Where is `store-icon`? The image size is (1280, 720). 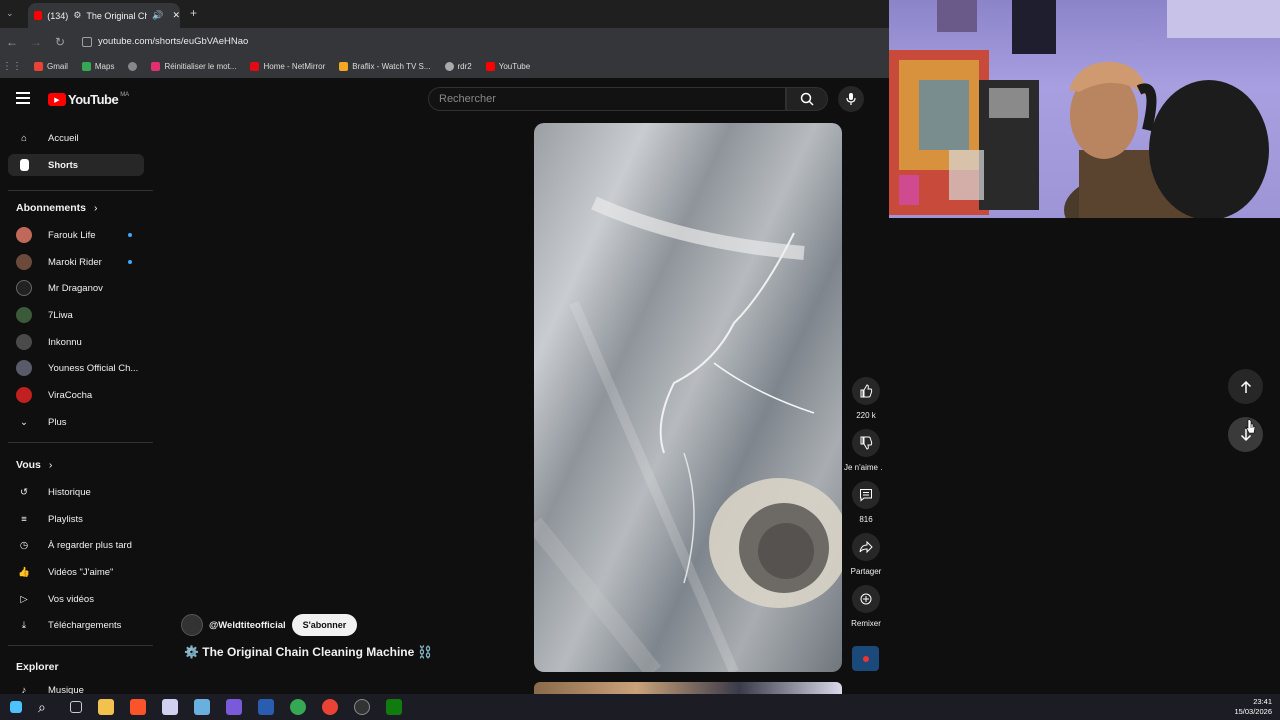
store-icon is located at coordinates (170, 707).